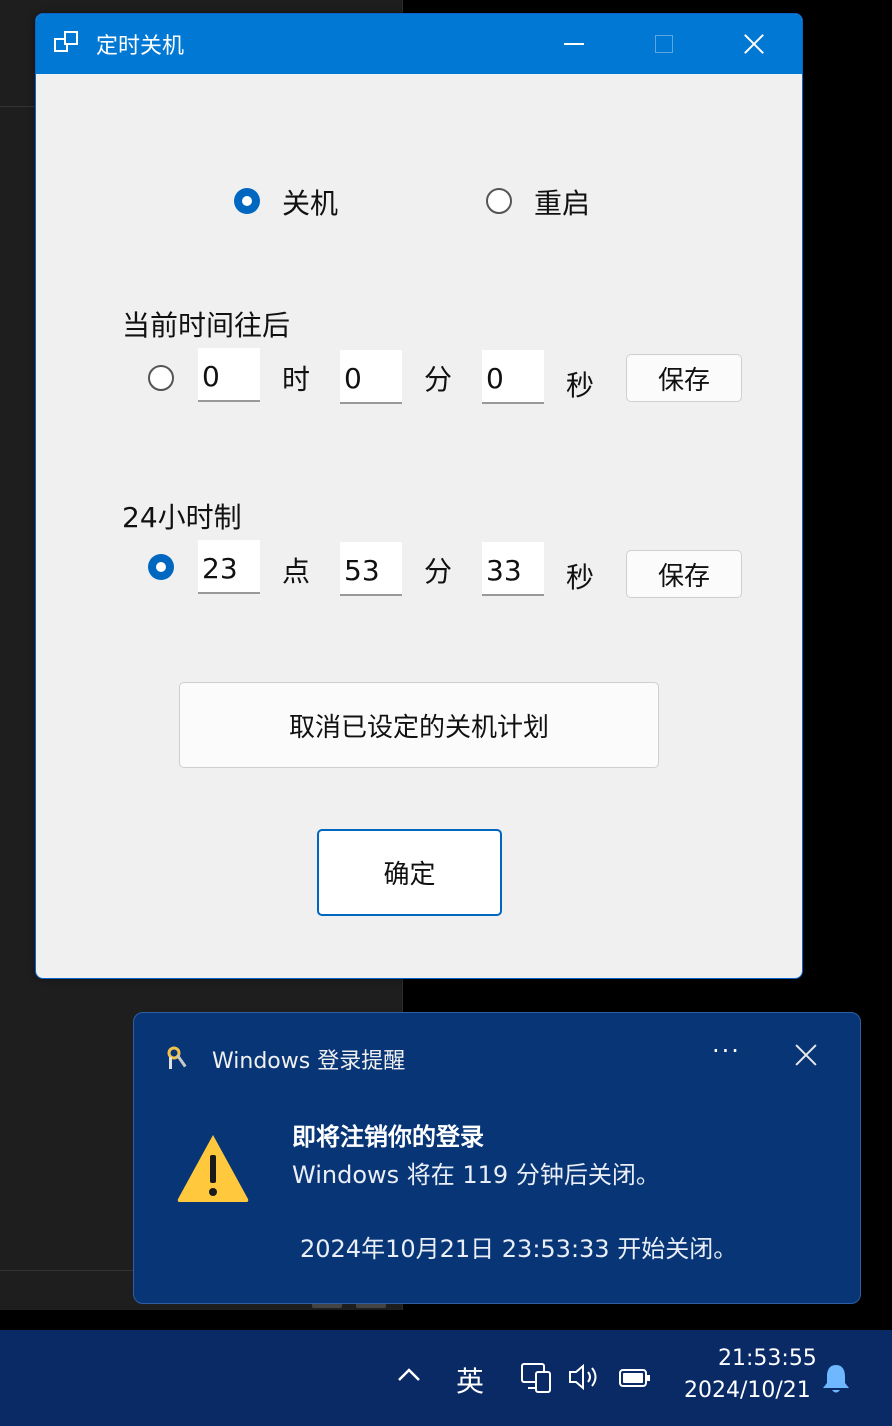  I want to click on radio-relative, so click(161, 378).